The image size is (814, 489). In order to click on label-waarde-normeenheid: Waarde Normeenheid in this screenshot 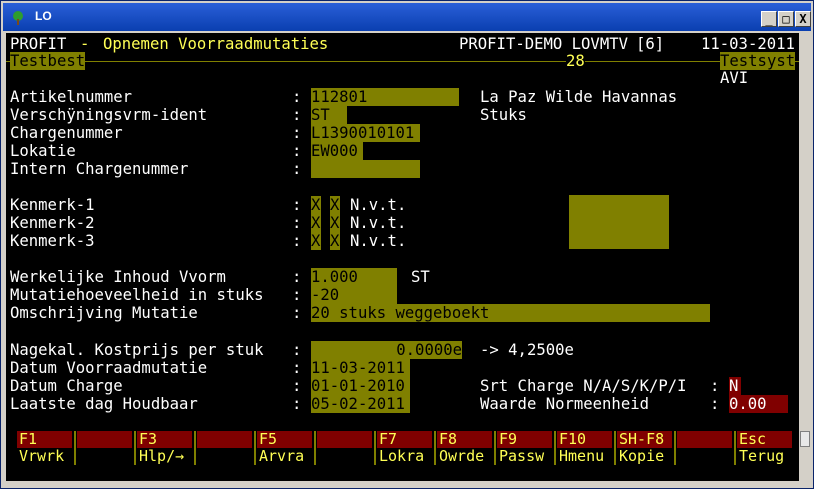, I will do `click(564, 404)`.